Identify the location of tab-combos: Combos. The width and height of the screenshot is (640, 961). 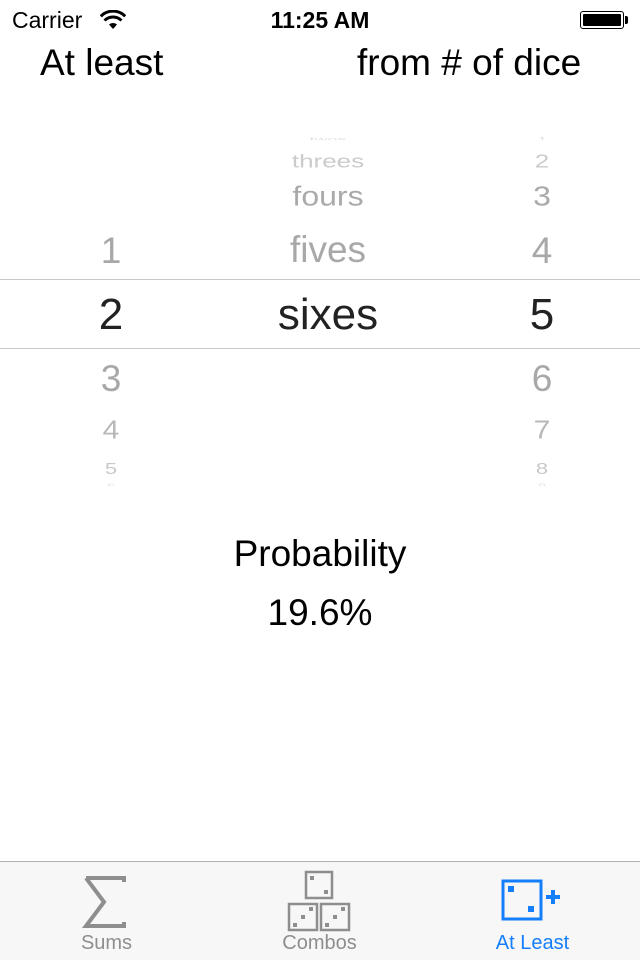
(319, 911).